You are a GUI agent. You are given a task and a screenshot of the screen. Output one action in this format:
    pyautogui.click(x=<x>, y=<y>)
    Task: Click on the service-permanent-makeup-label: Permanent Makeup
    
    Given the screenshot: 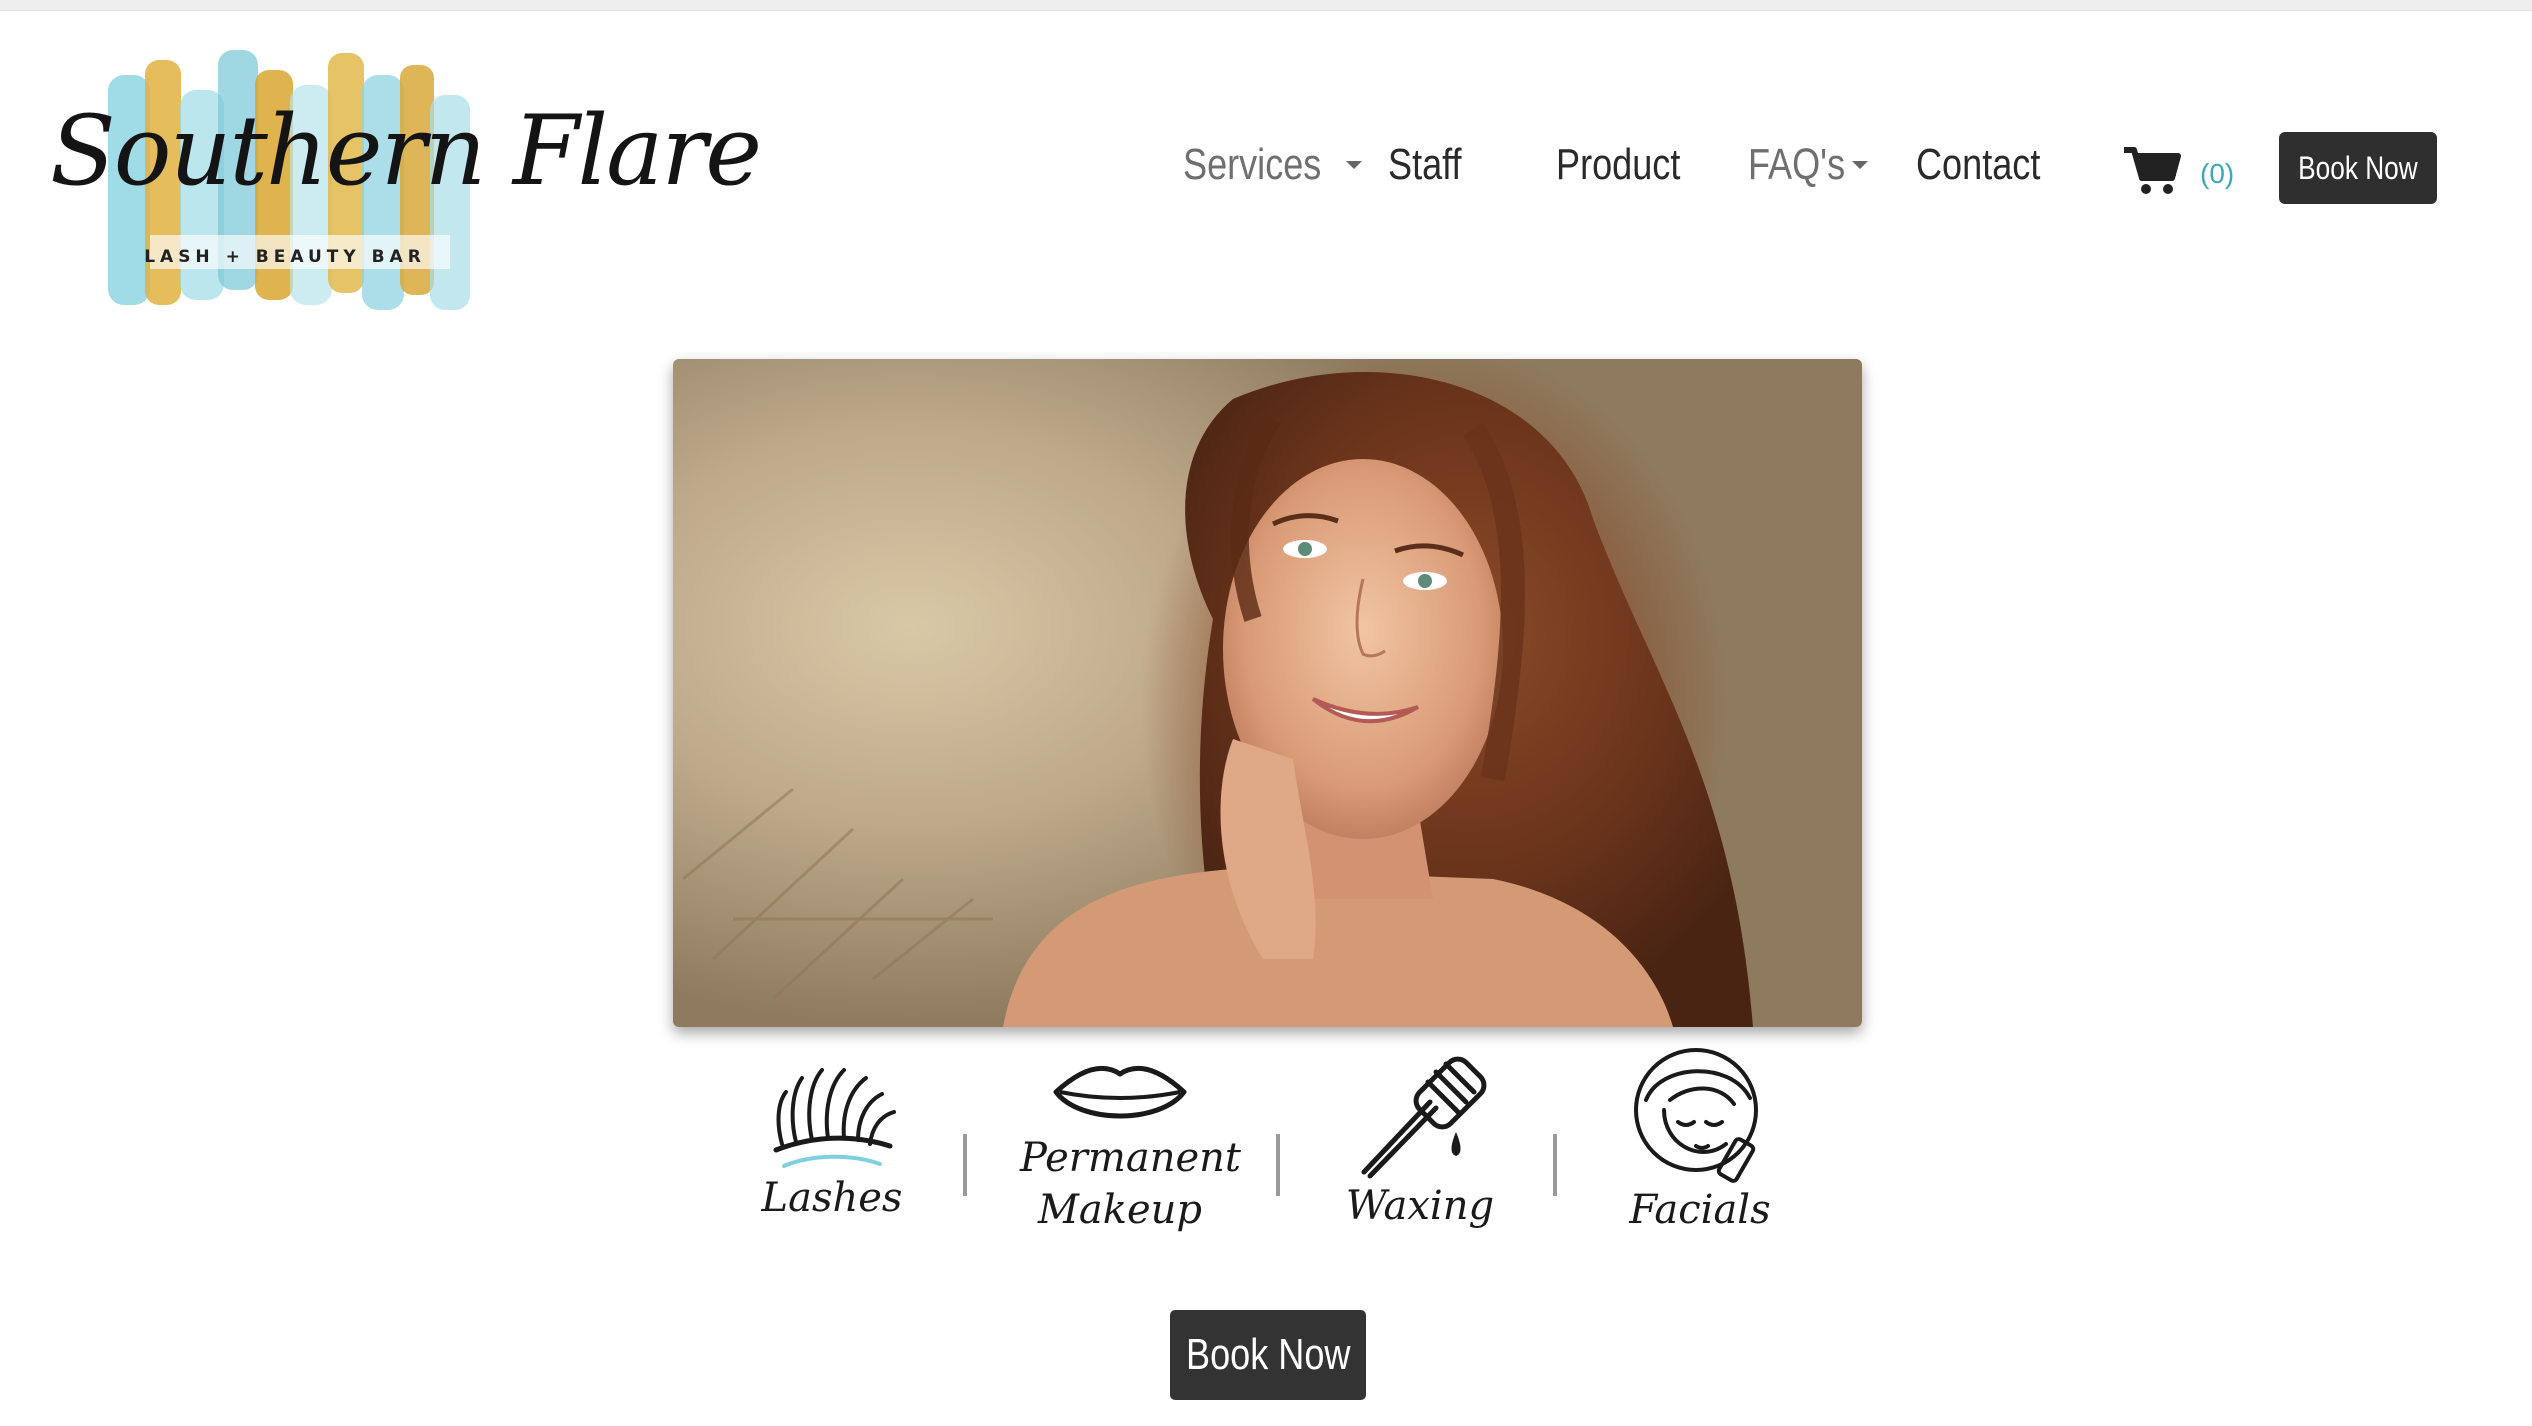 What is the action you would take?
    pyautogui.click(x=1130, y=1184)
    